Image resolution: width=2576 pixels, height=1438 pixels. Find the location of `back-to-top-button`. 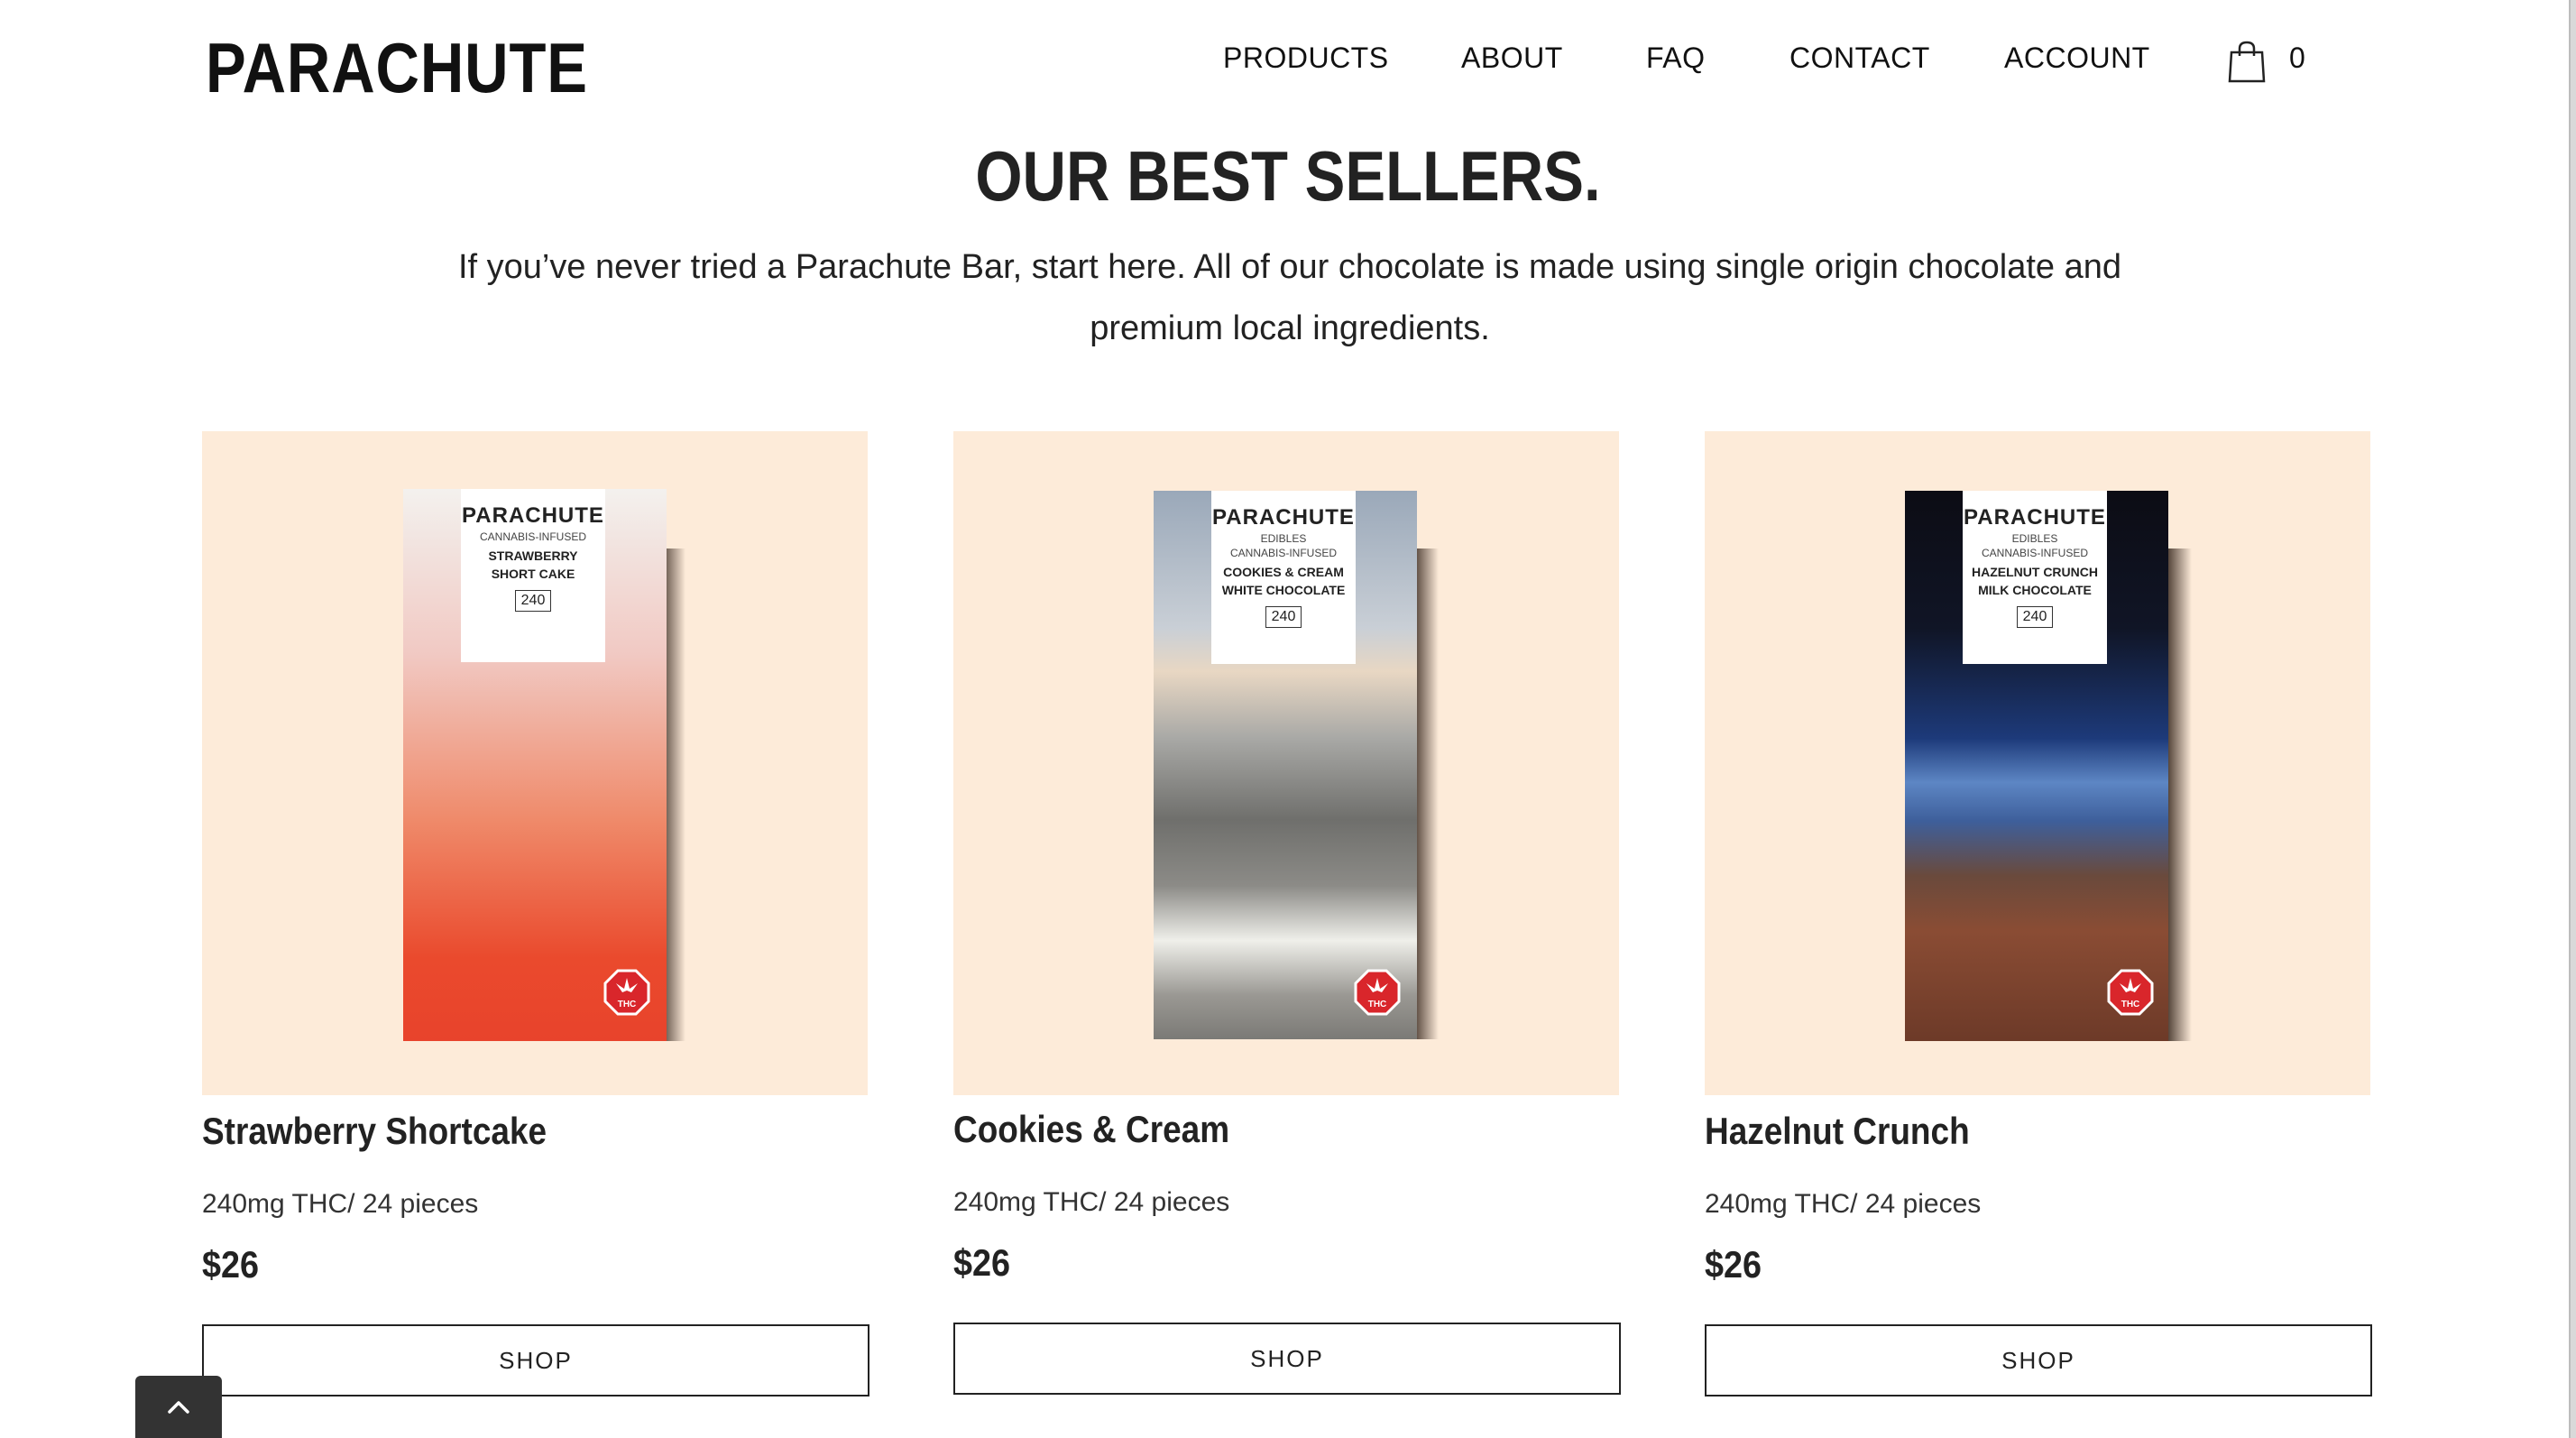

back-to-top-button is located at coordinates (179, 1407).